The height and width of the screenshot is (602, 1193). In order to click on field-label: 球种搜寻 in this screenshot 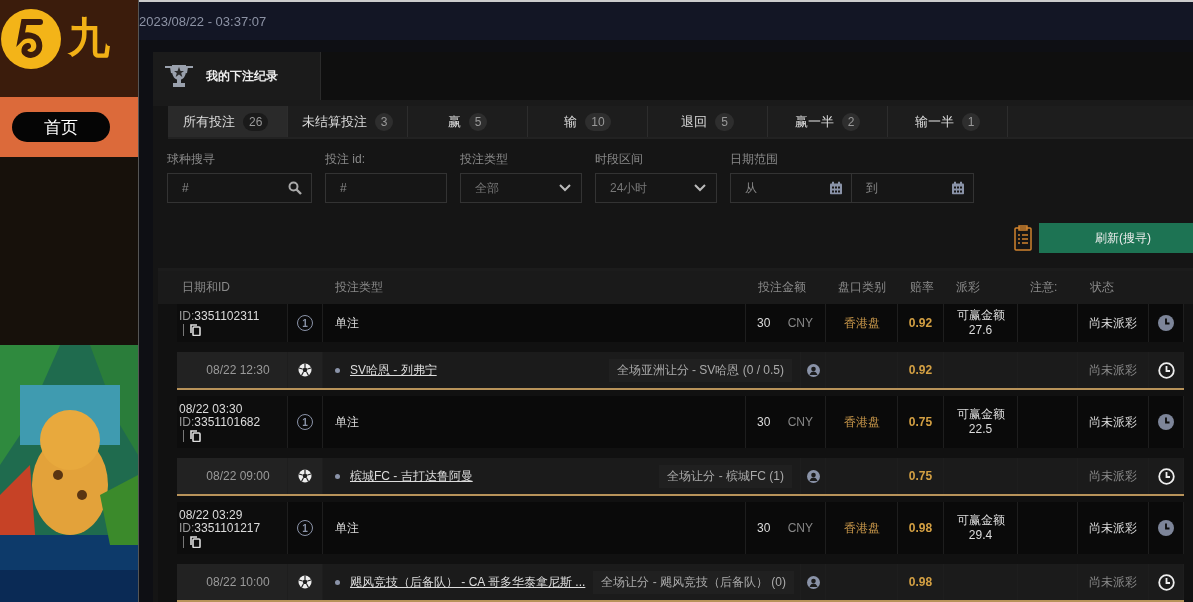, I will do `click(191, 159)`.